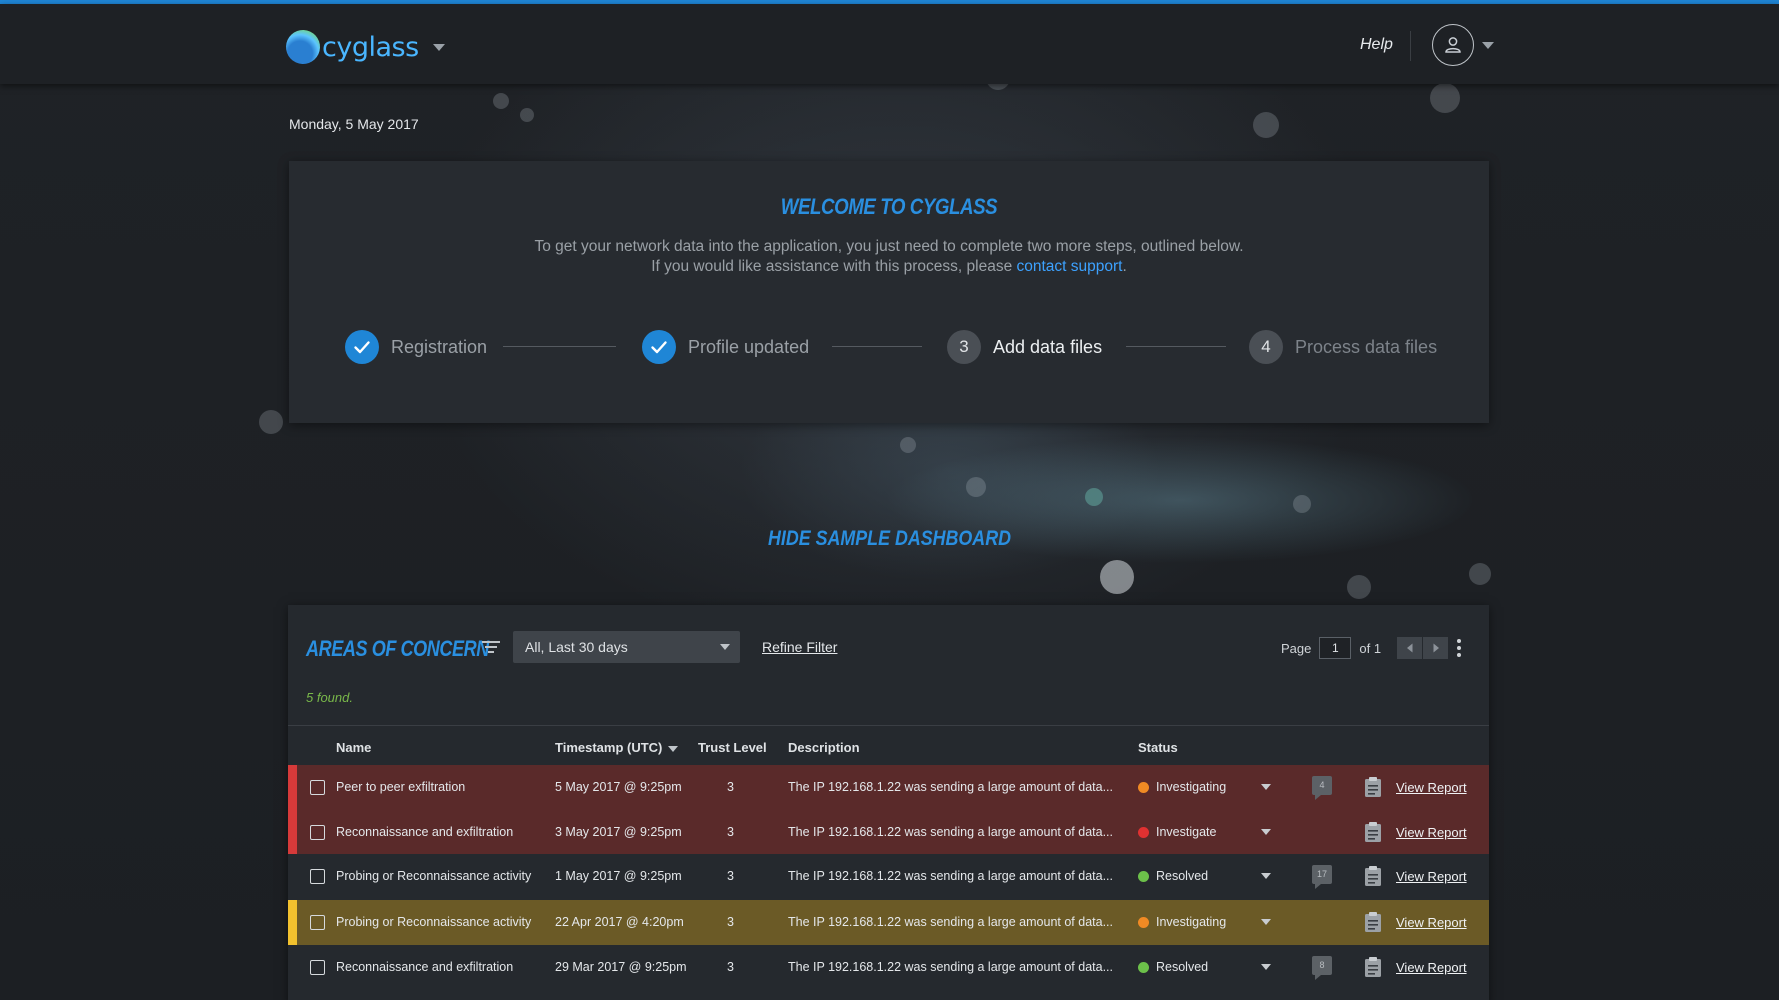 This screenshot has height=1000, width=1779. I want to click on chevron-down-icon, so click(438, 47).